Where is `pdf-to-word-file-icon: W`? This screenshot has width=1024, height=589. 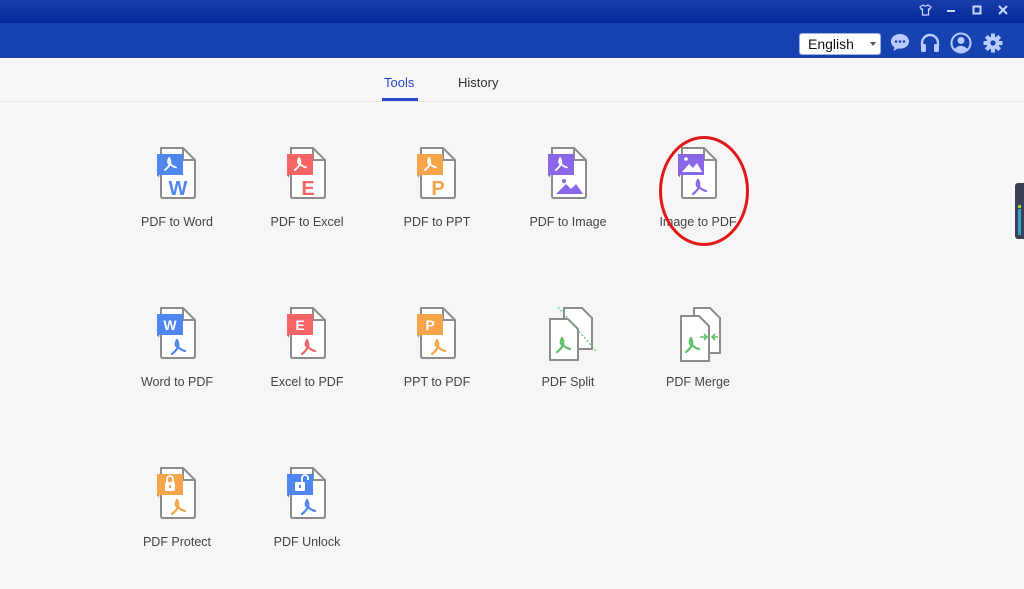
pdf-to-word-file-icon: W is located at coordinates (176, 173).